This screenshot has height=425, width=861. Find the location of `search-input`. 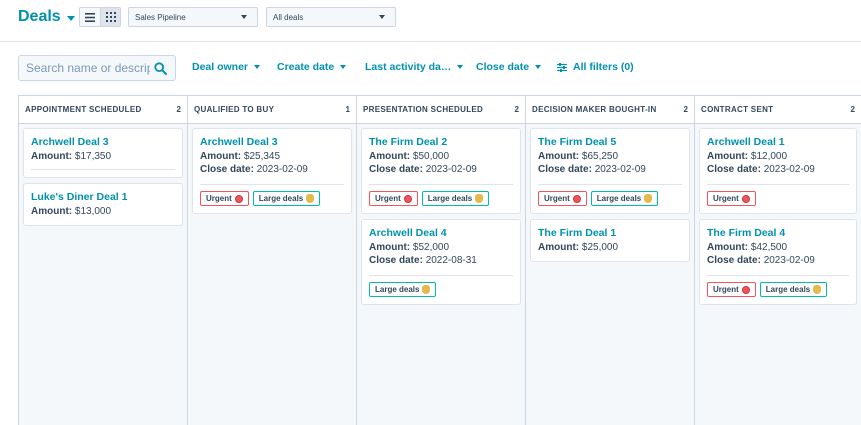

search-input is located at coordinates (88, 68).